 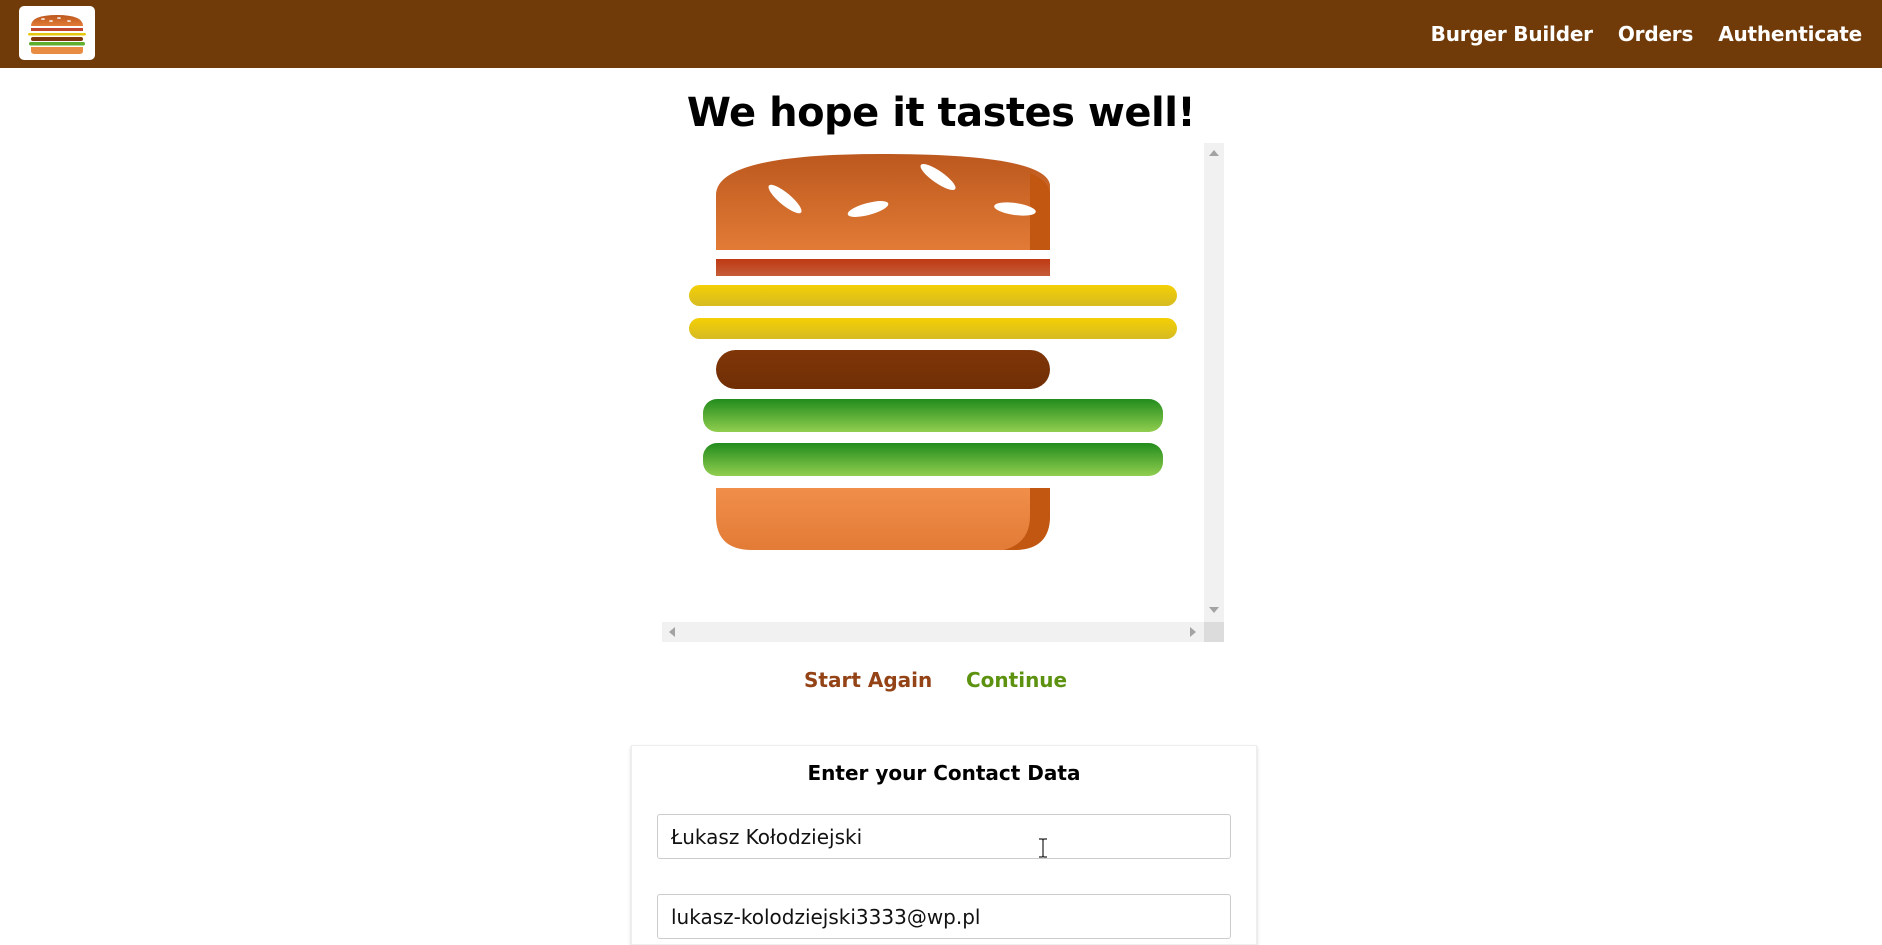 What do you see at coordinates (868, 680) in the screenshot?
I see `start-again-button: Start Again` at bounding box center [868, 680].